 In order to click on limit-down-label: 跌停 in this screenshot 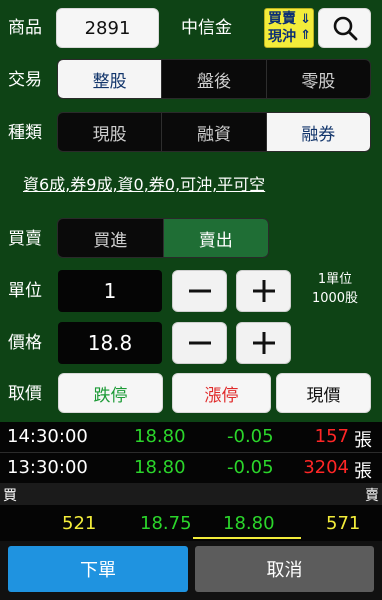, I will do `click(110, 395)`.